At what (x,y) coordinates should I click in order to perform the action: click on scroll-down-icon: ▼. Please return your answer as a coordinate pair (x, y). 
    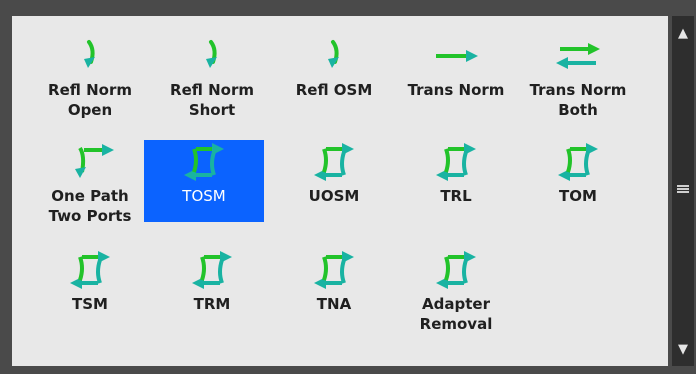
    Looking at the image, I should click on (683, 349).